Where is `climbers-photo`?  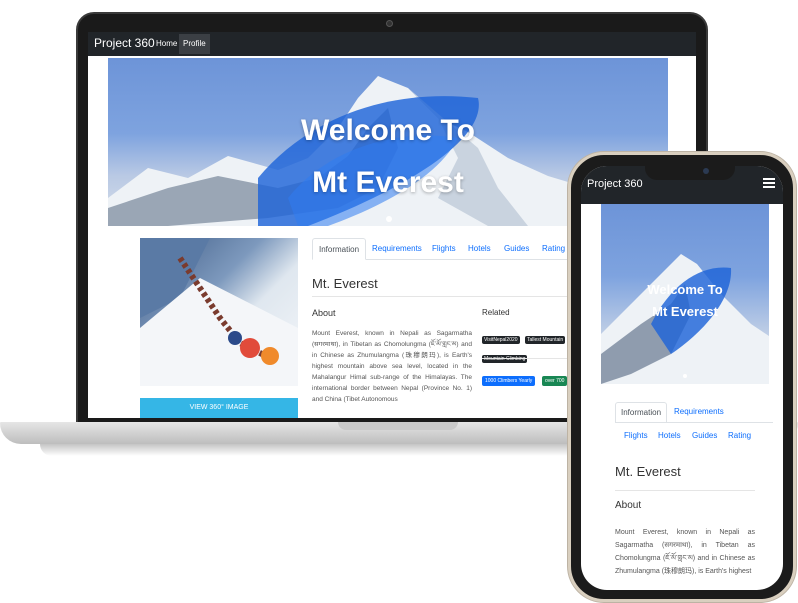 climbers-photo is located at coordinates (219, 312).